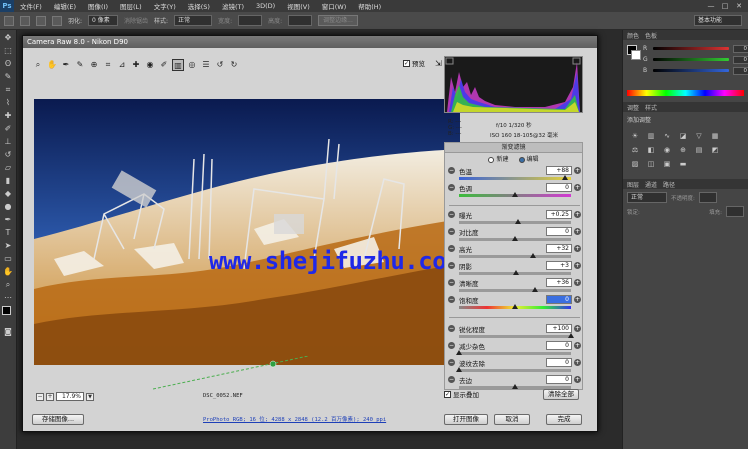 This screenshot has width=748, height=449. Describe the element at coordinates (8, 206) in the screenshot. I see `dodge-tool-icon: ●` at that location.